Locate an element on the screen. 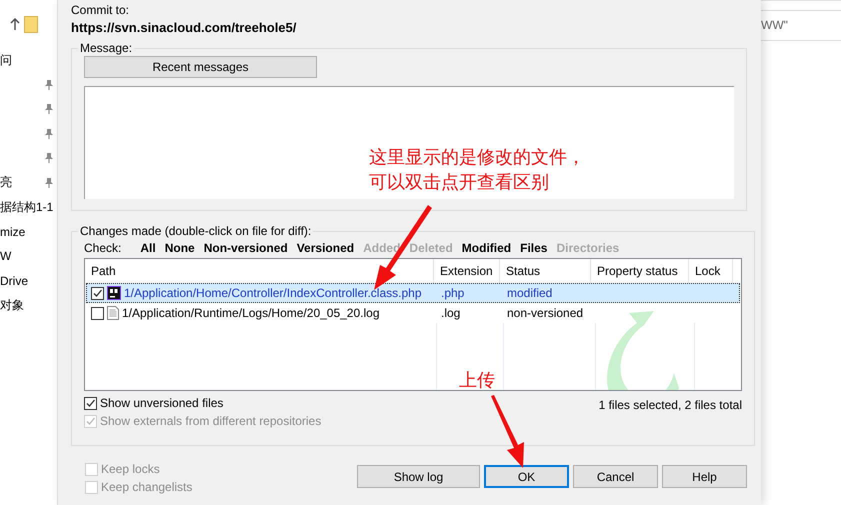  folder-icon is located at coordinates (31, 24).